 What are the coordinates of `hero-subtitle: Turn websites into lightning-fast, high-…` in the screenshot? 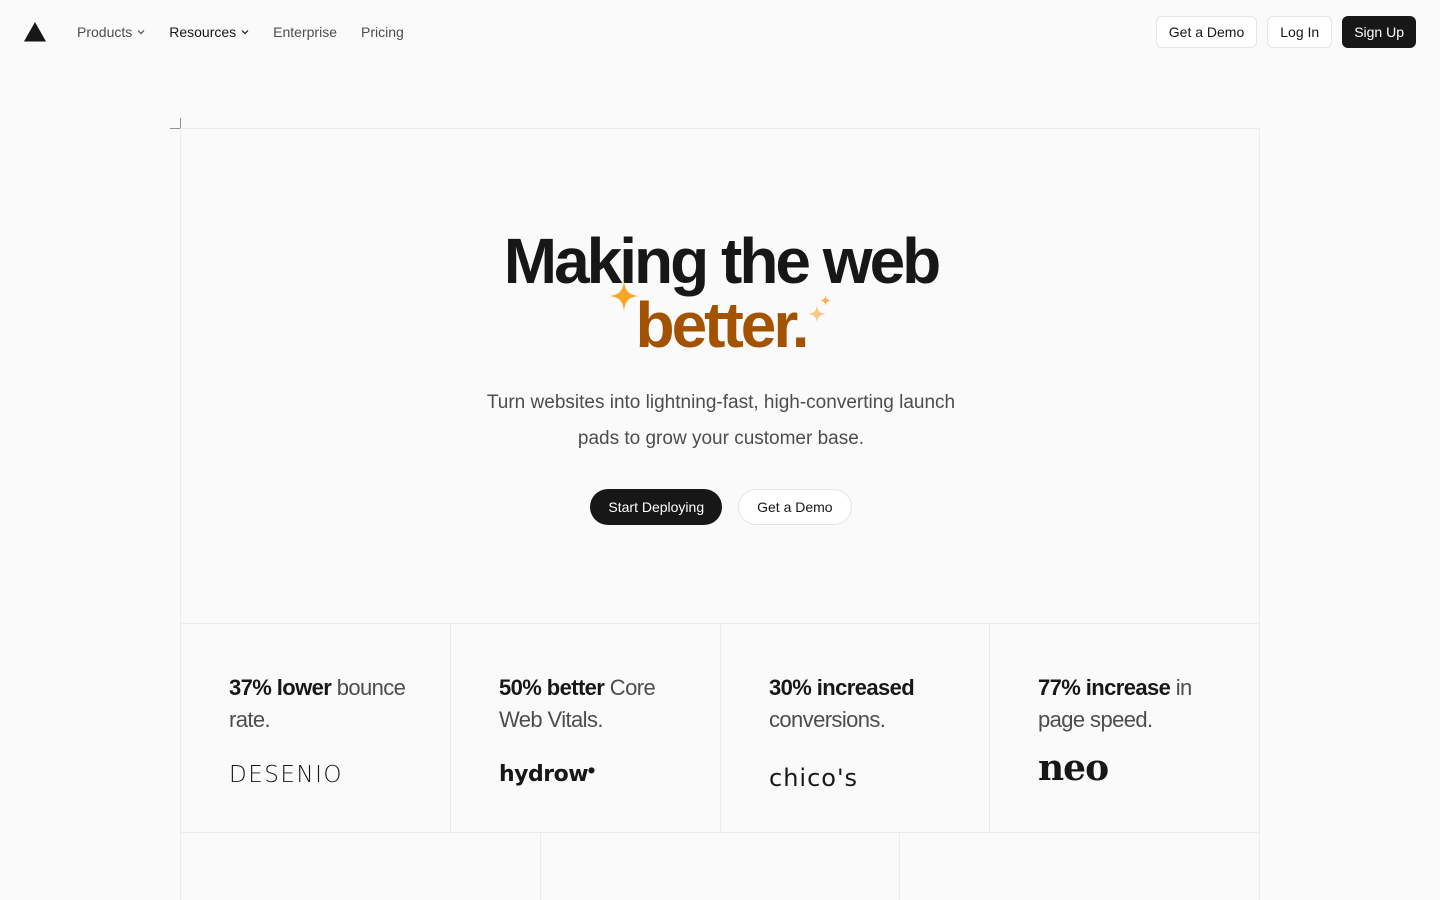 It's located at (721, 420).